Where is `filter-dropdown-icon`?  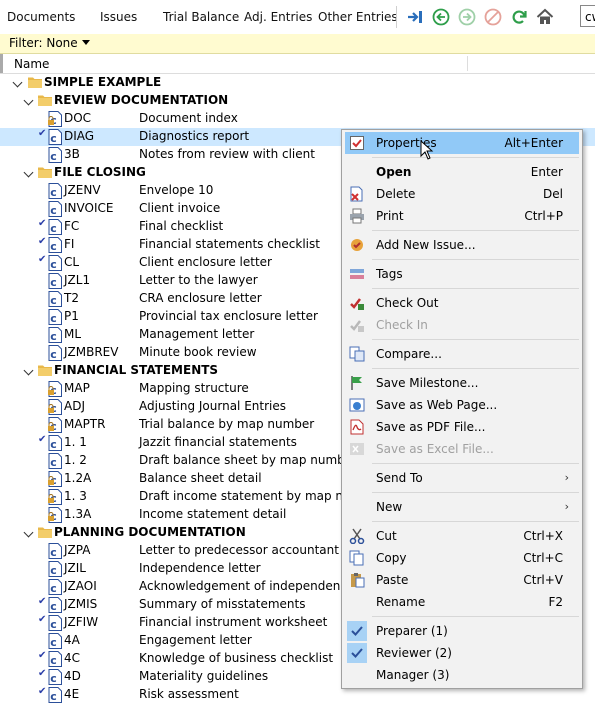
filter-dropdown-icon is located at coordinates (86, 42).